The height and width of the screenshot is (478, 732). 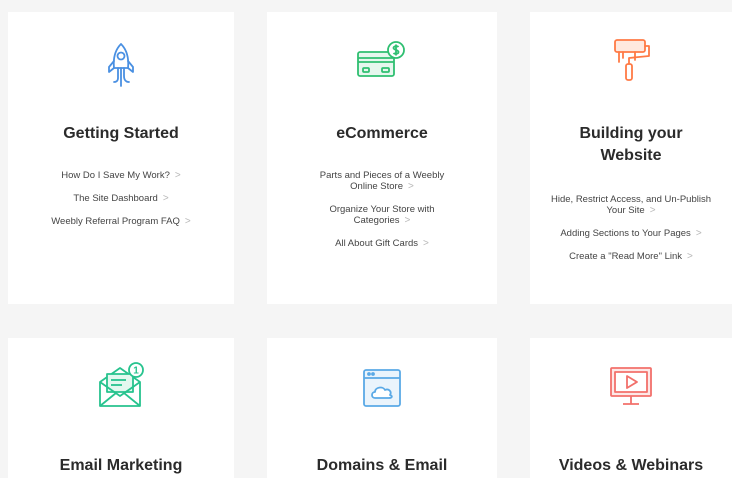 What do you see at coordinates (121, 388) in the screenshot?
I see `envelope-icon: 1` at bounding box center [121, 388].